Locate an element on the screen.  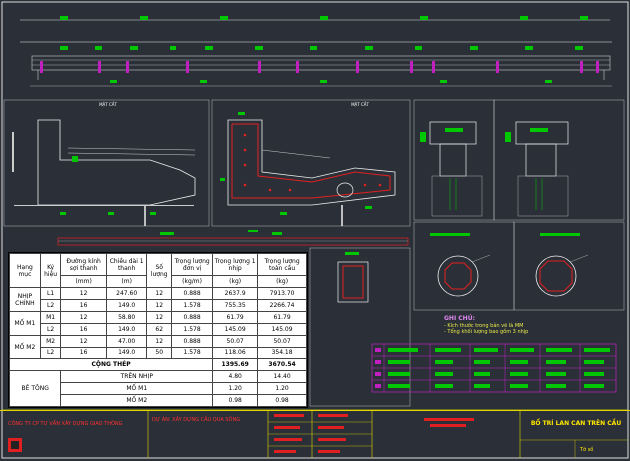
total-row: CỘNG THÉP 1395.69 3670.54 is located at coordinates (157, 365).